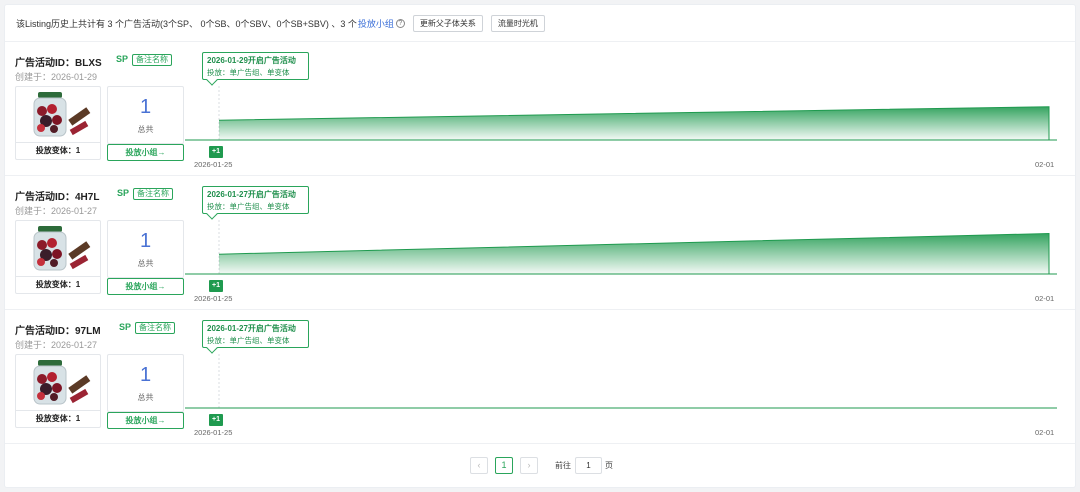 This screenshot has height=492, width=1080. Describe the element at coordinates (517, 23) in the screenshot. I see `traffic-time-machine-button: 流量时光机` at that location.